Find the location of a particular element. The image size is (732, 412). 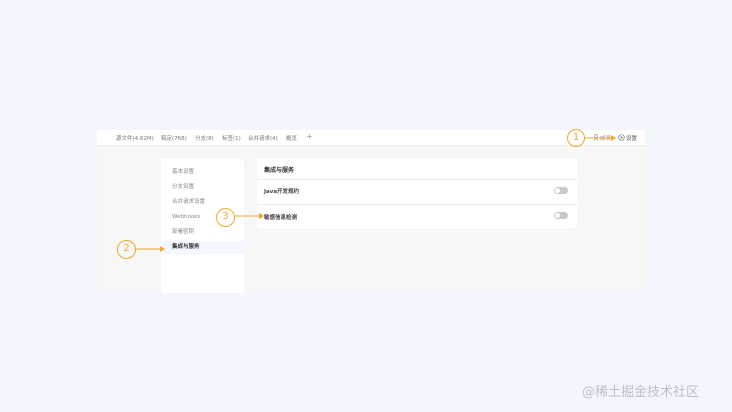

gear-icon is located at coordinates (621, 137).